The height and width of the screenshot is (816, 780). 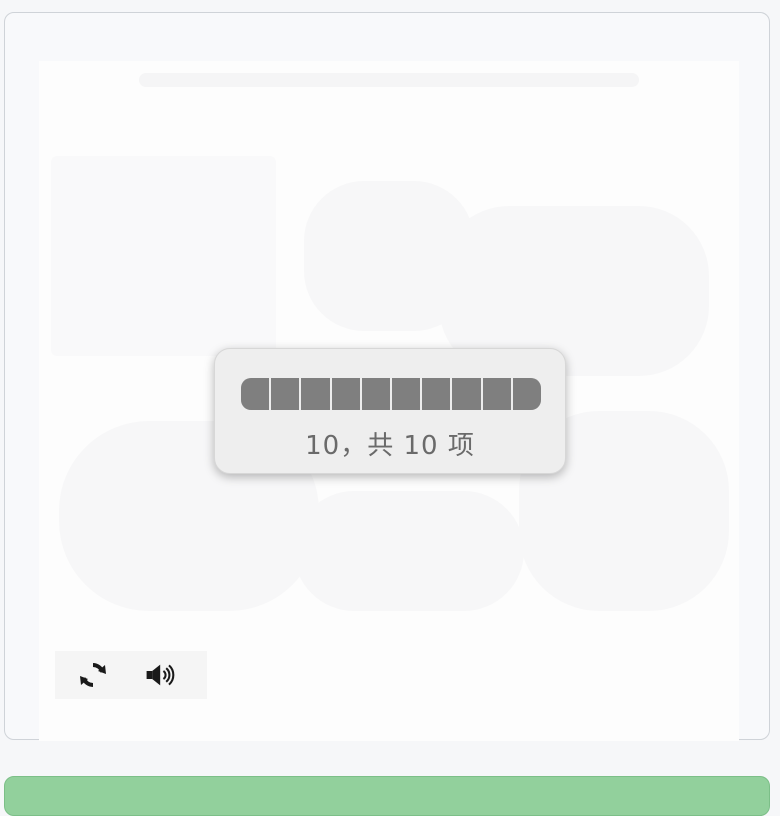 I want to click on audio-button, so click(x=161, y=675).